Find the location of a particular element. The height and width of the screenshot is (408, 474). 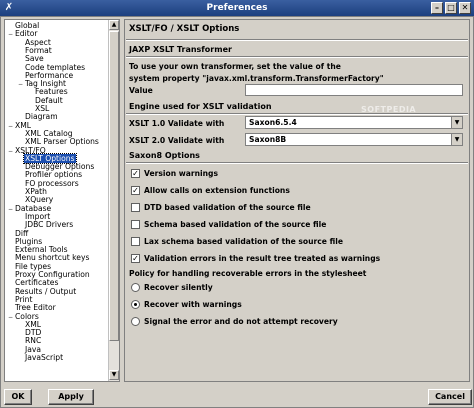

checkbox-label: Version warnings is located at coordinates (181, 173).